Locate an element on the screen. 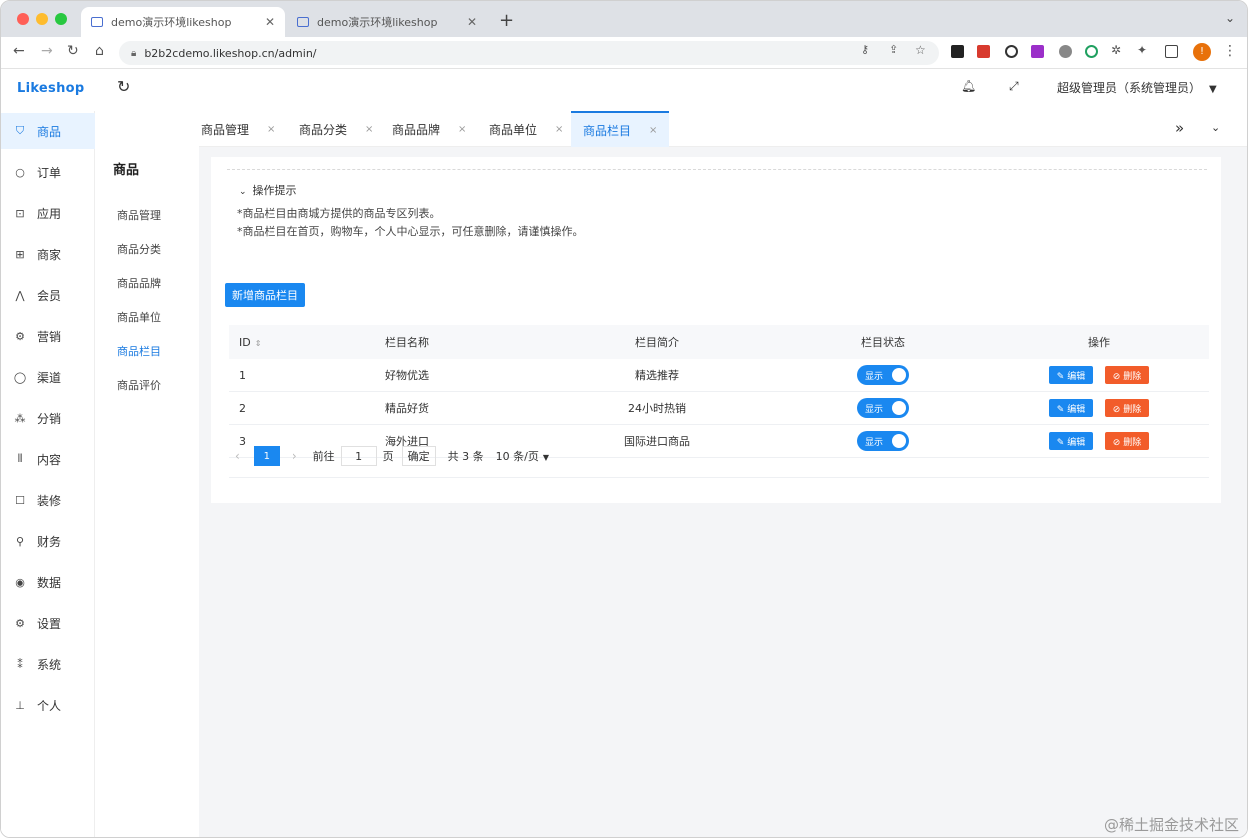 The image size is (1248, 838). lock-icon: 🔒︎ is located at coordinates (134, 53).